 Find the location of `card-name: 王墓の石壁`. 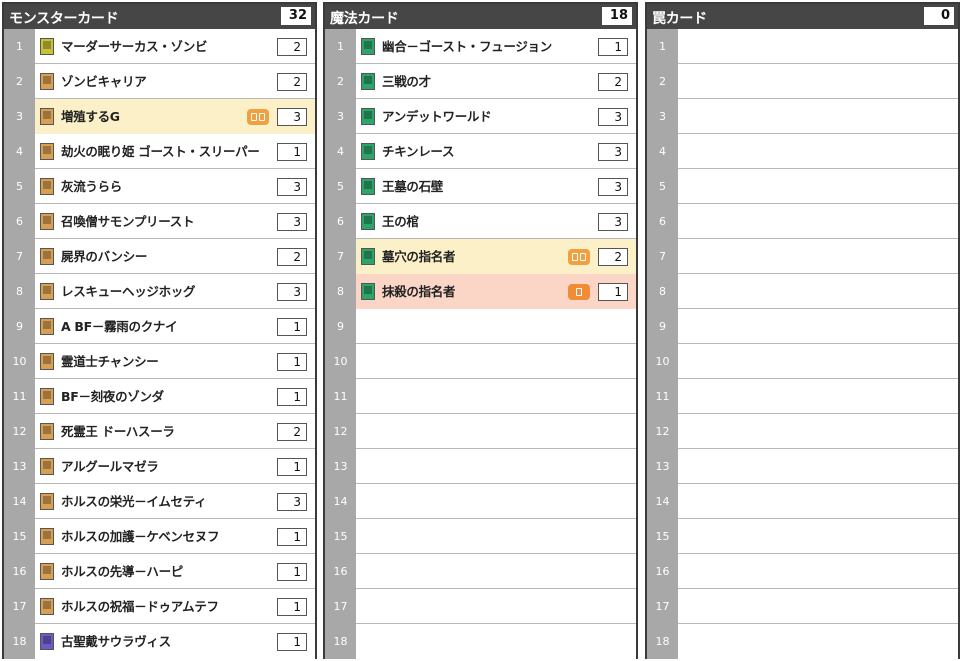

card-name: 王墓の石壁 is located at coordinates (412, 186).